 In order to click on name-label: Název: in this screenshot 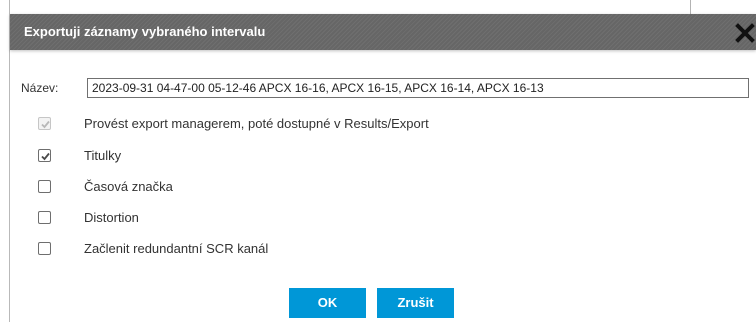, I will do `click(40, 88)`.